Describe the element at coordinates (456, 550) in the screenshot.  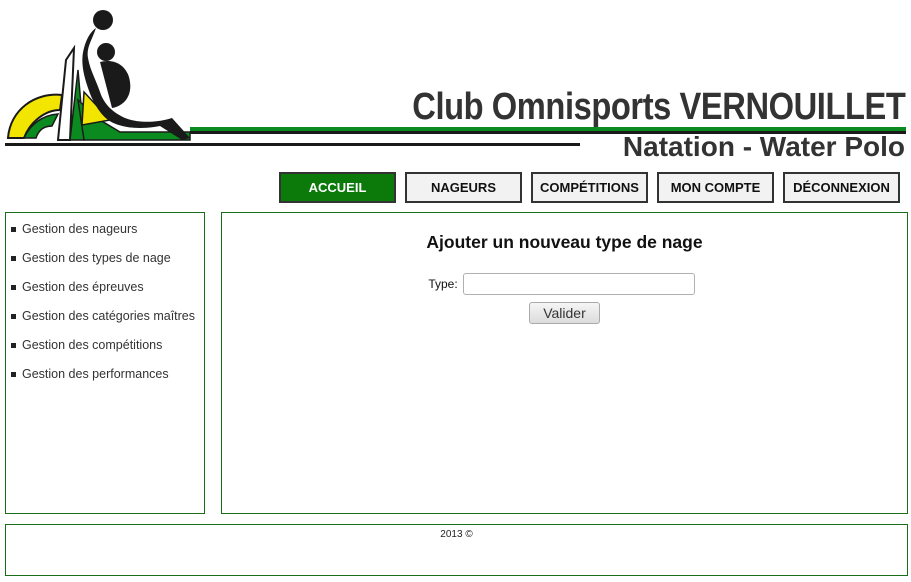
I see `footer: 2013 ©` at that location.